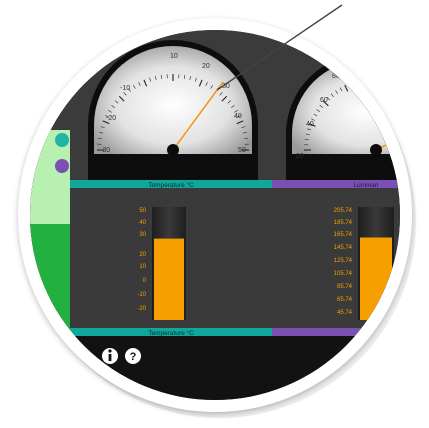  What do you see at coordinates (324, 100) in the screenshot?
I see `gauge-tick-label: 60` at bounding box center [324, 100].